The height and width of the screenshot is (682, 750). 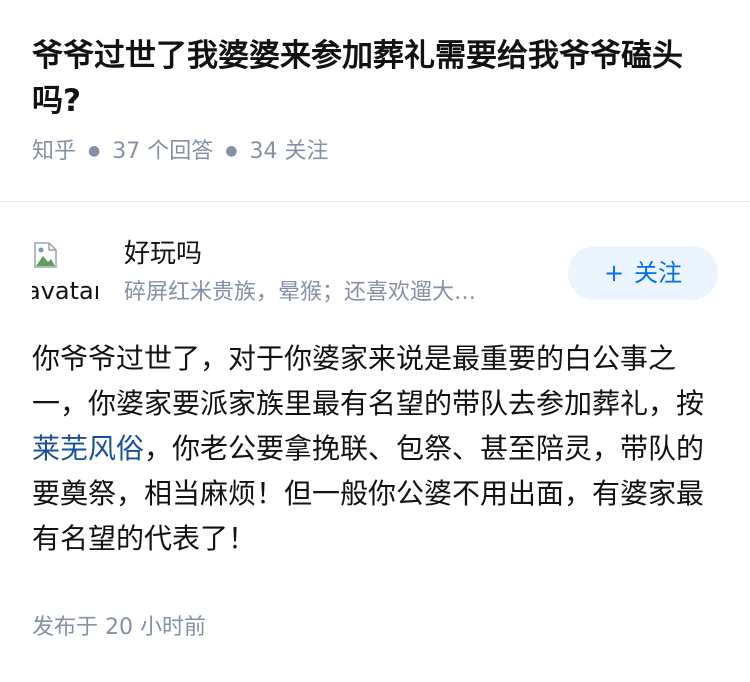 I want to click on laiwu-custom-link: 莱芜风俗, so click(x=88, y=448).